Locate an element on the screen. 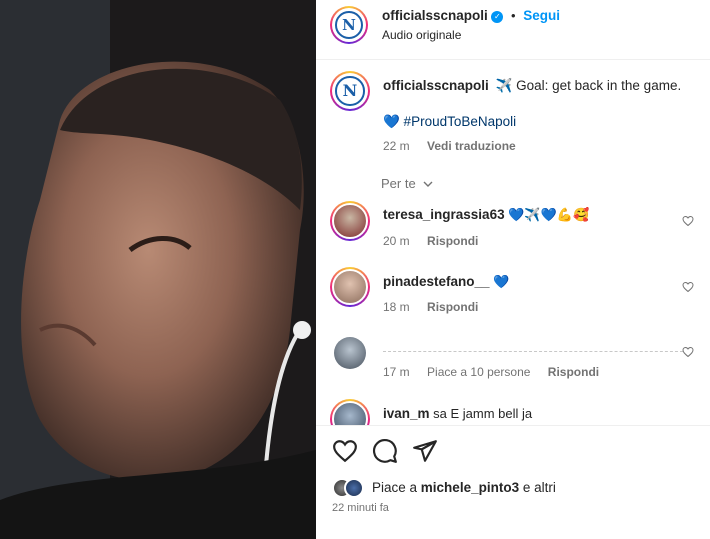  per-te-filter: Per te is located at coordinates (407, 183).